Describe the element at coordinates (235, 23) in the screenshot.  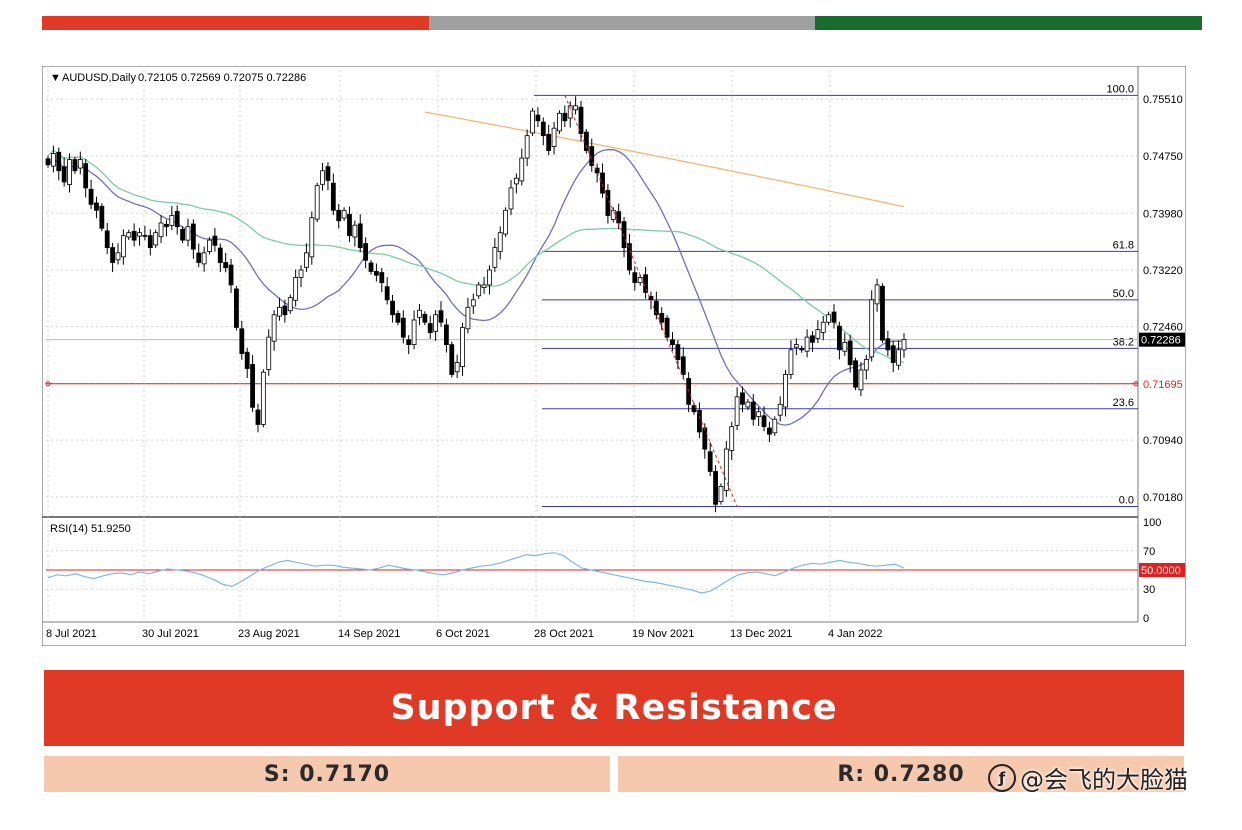
I see `top-bar-red` at that location.